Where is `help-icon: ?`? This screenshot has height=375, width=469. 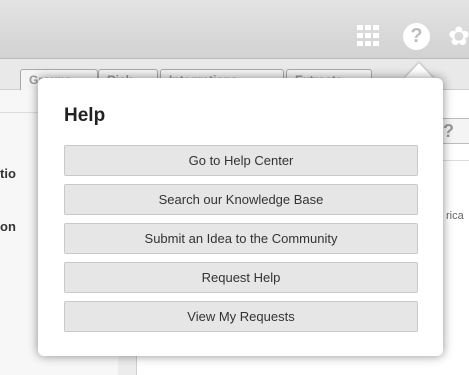
help-icon: ? is located at coordinates (416, 36).